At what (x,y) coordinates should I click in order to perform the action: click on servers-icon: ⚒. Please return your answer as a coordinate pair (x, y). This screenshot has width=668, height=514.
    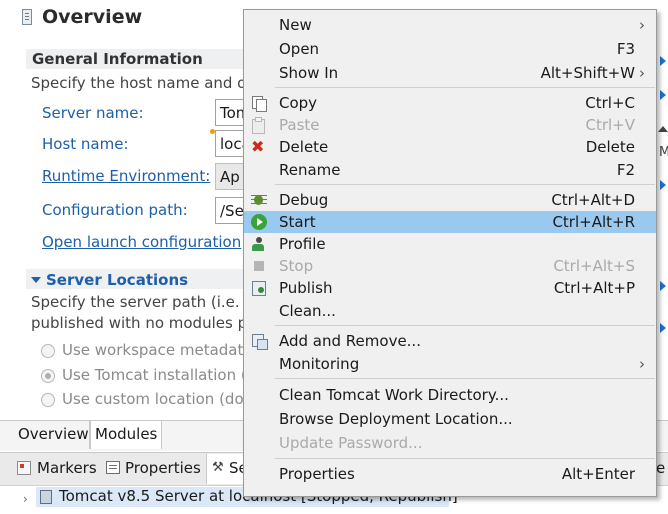
    Looking at the image, I should click on (218, 467).